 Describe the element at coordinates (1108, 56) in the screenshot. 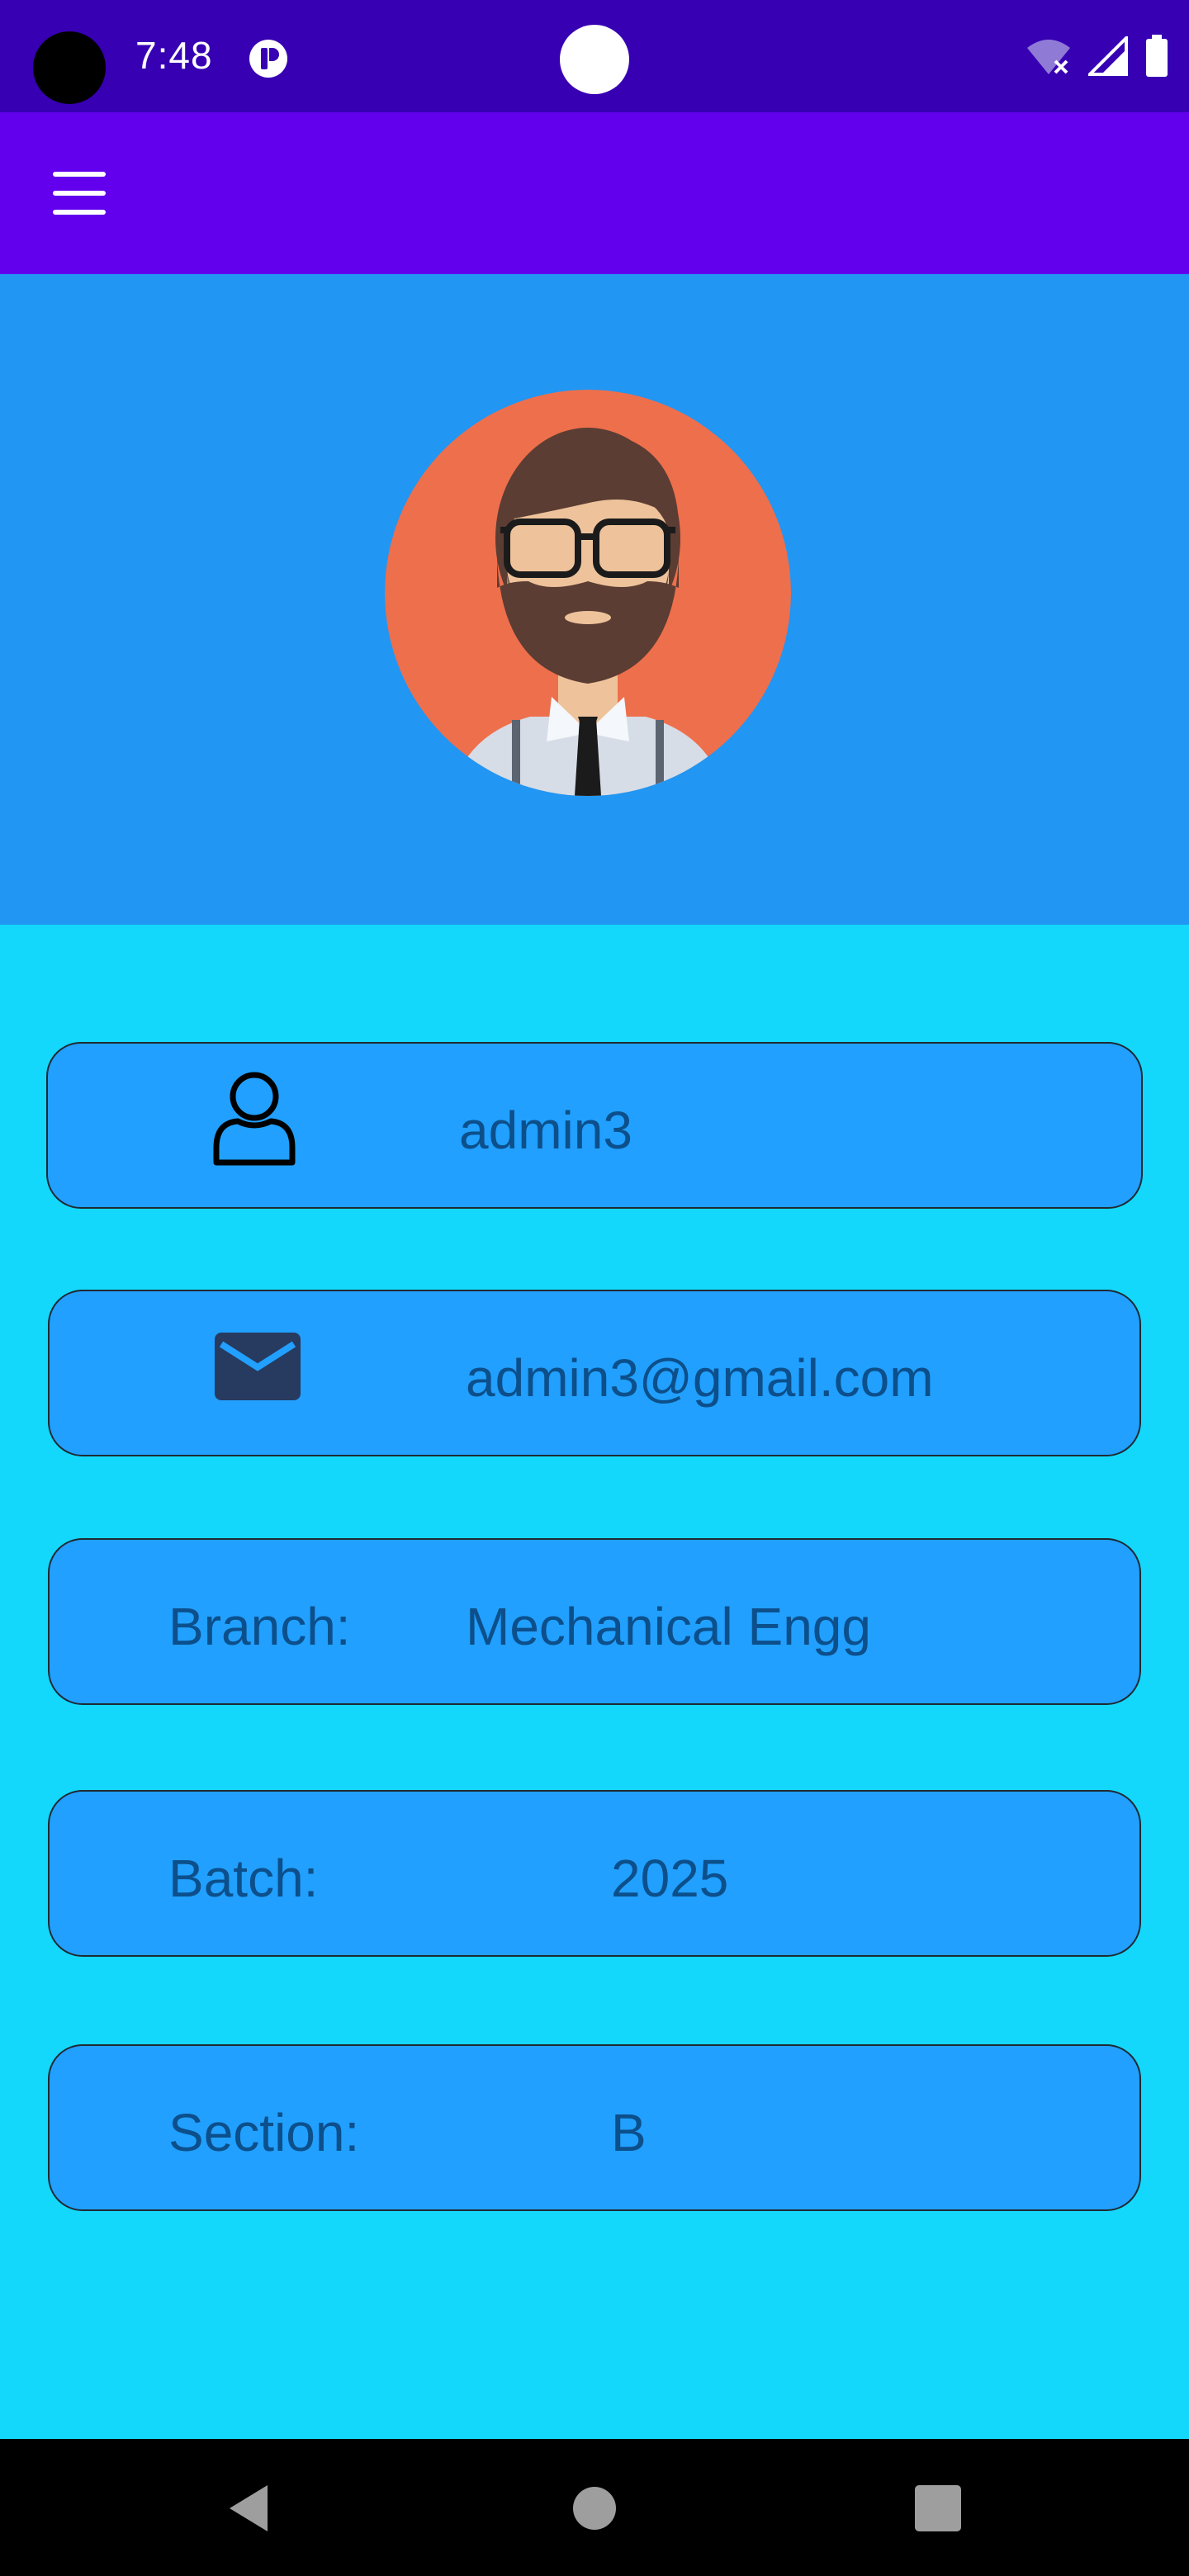

I see `signal-icon` at that location.